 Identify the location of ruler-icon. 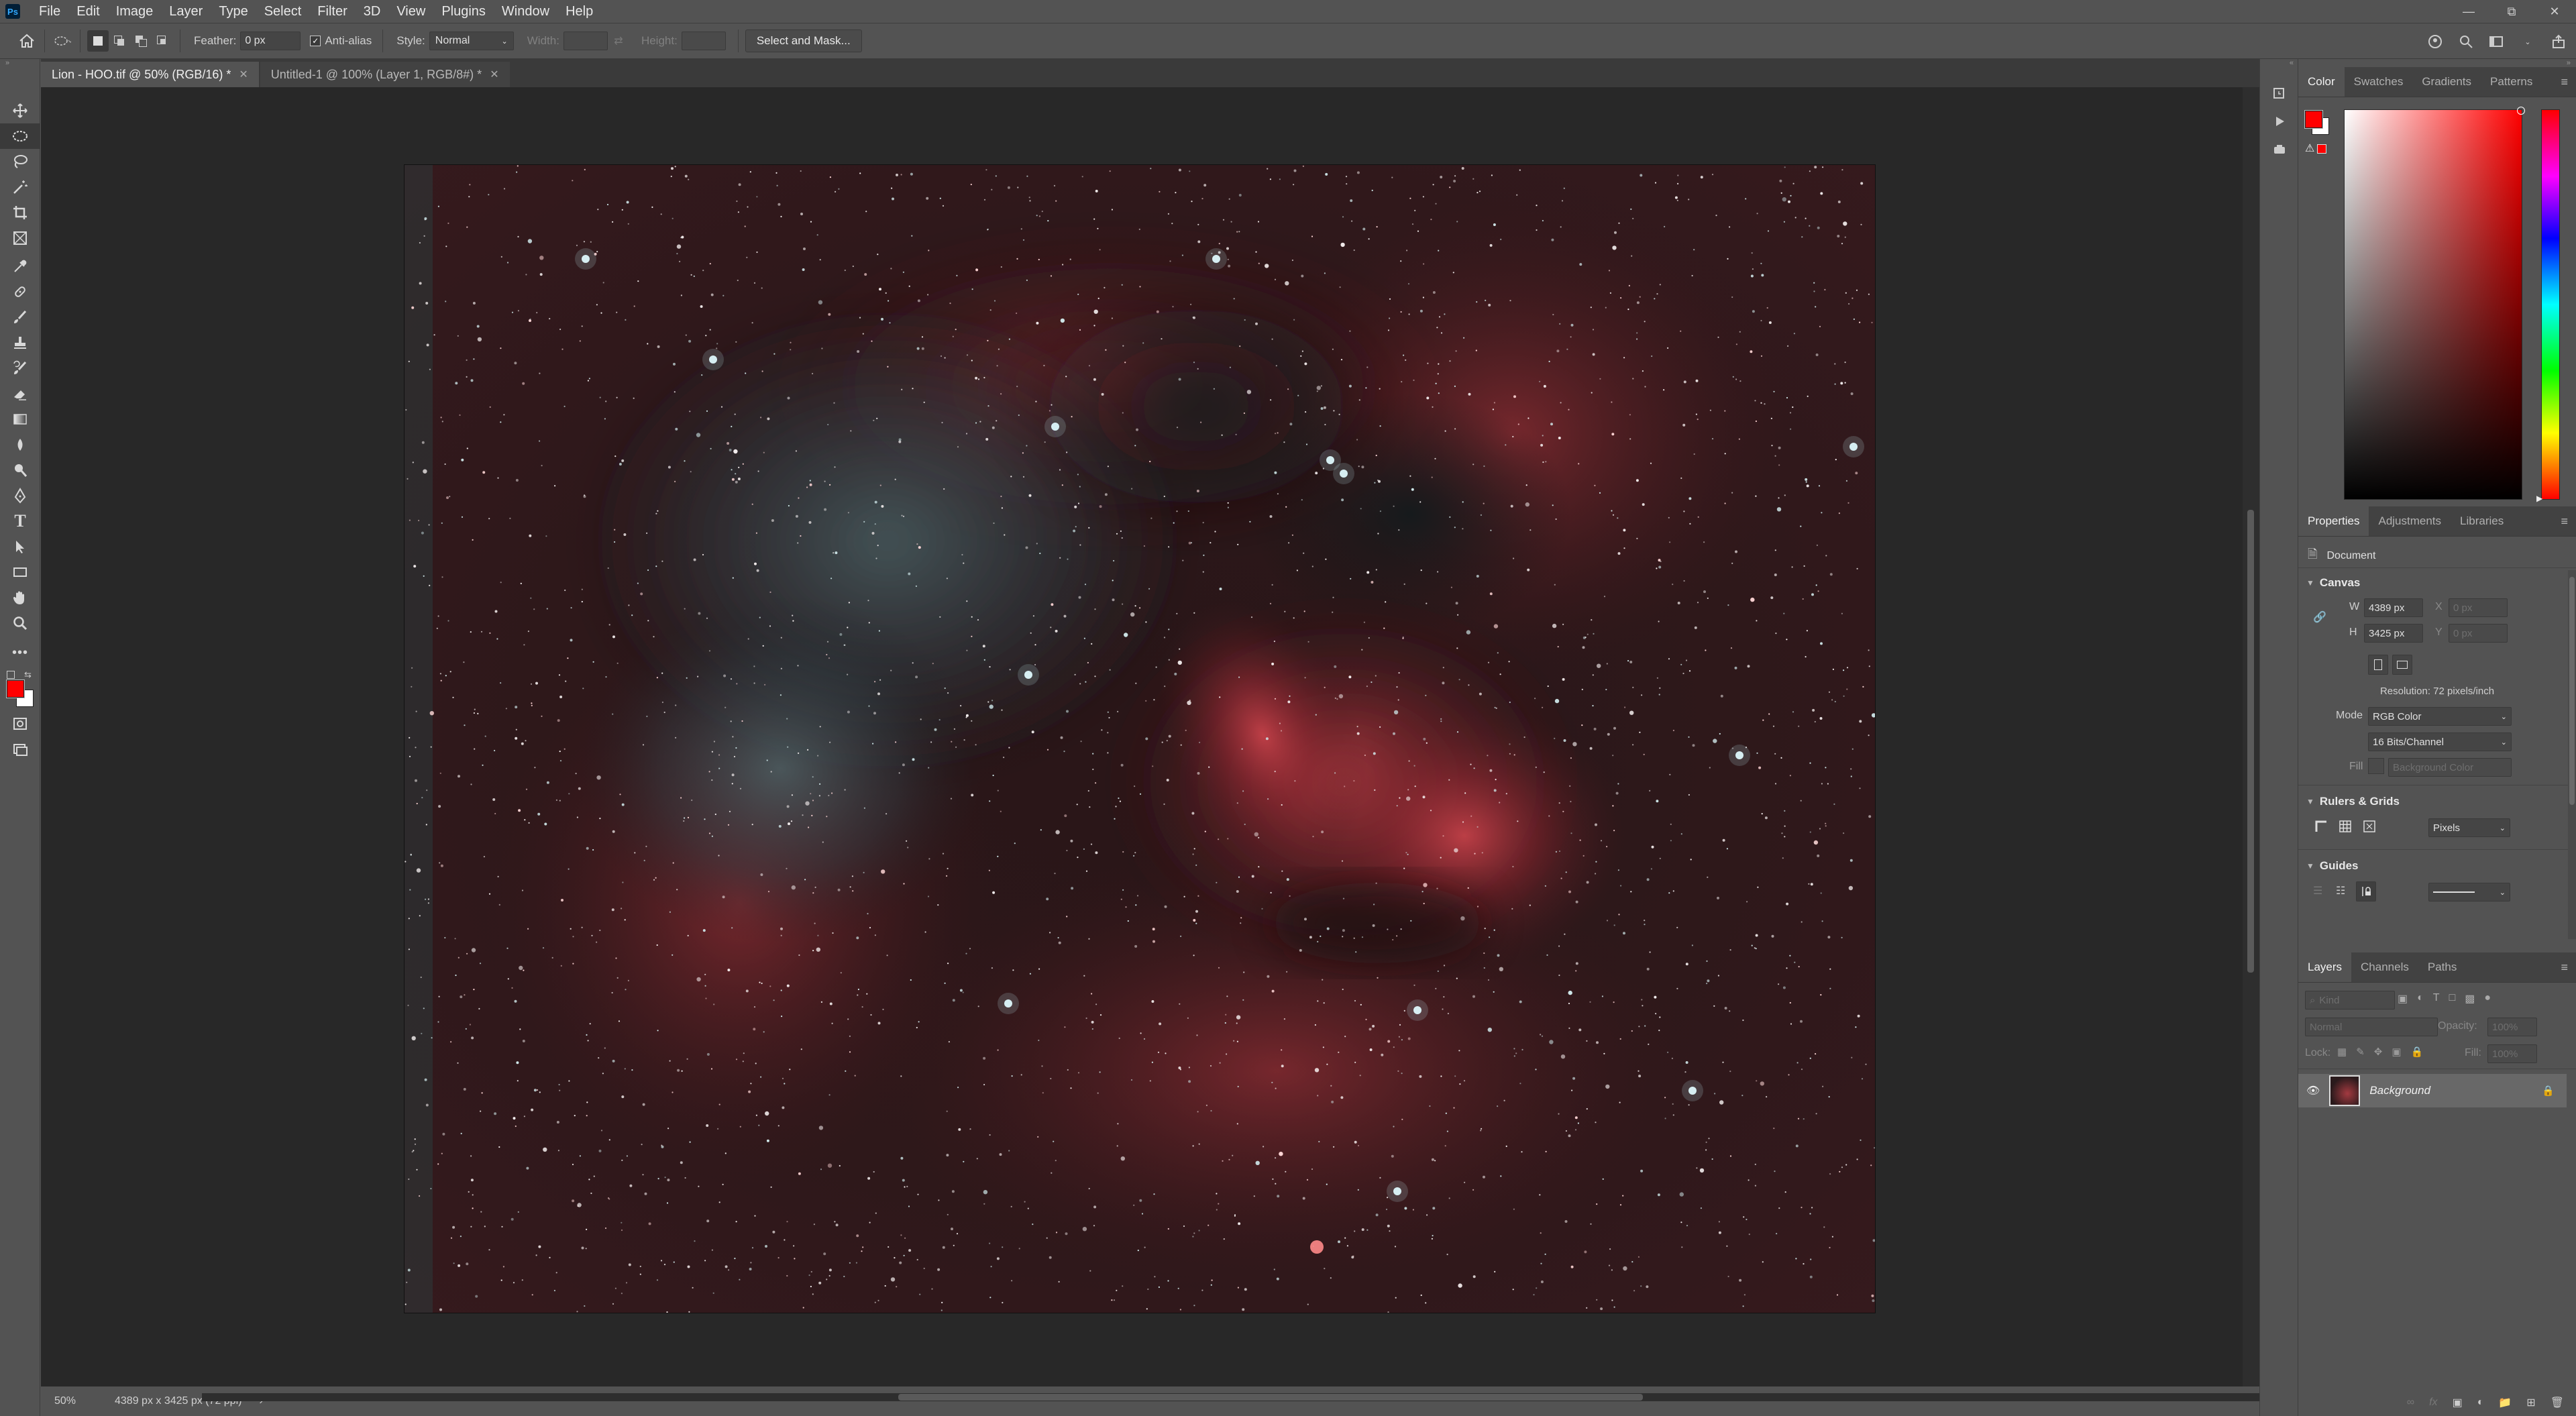
(2321, 826).